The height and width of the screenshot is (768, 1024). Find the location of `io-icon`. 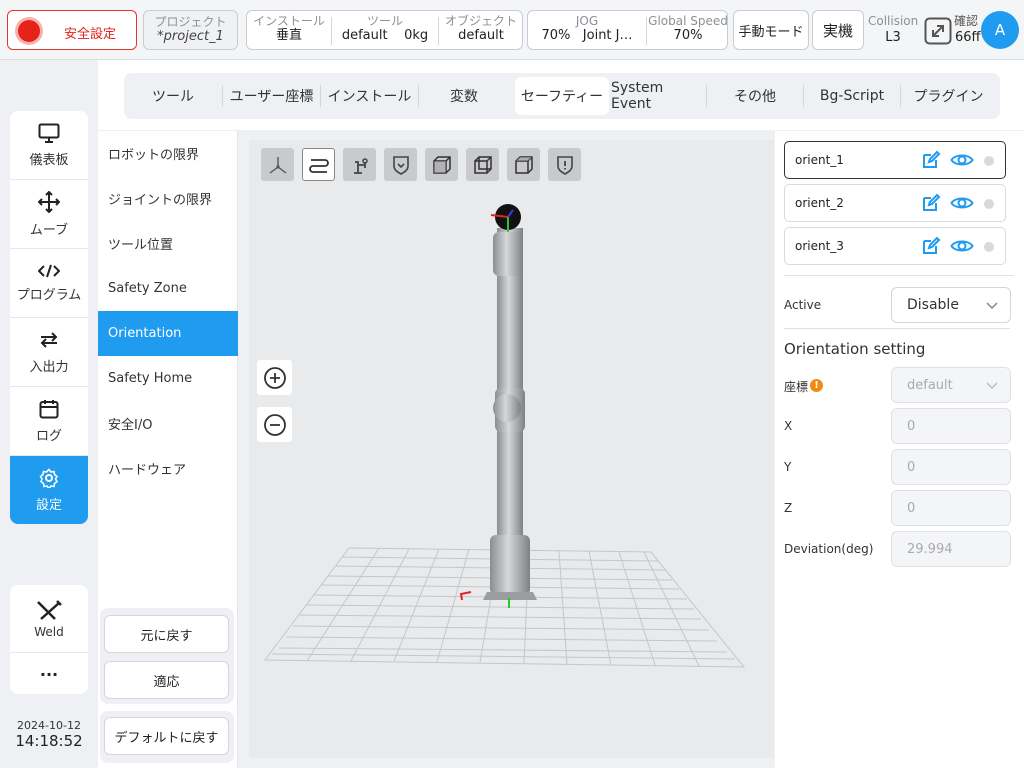

io-icon is located at coordinates (49, 339).